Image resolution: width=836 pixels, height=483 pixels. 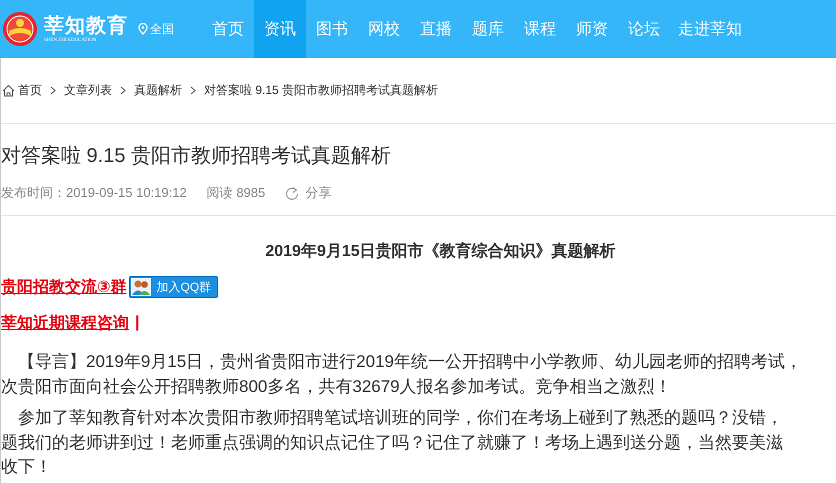 What do you see at coordinates (337, 387) in the screenshot?
I see `paragraph-line: 次贵阳市面向社会公开招聘教师800多名，共有32679人报名参加考试。竞争相当之激烈！` at bounding box center [337, 387].